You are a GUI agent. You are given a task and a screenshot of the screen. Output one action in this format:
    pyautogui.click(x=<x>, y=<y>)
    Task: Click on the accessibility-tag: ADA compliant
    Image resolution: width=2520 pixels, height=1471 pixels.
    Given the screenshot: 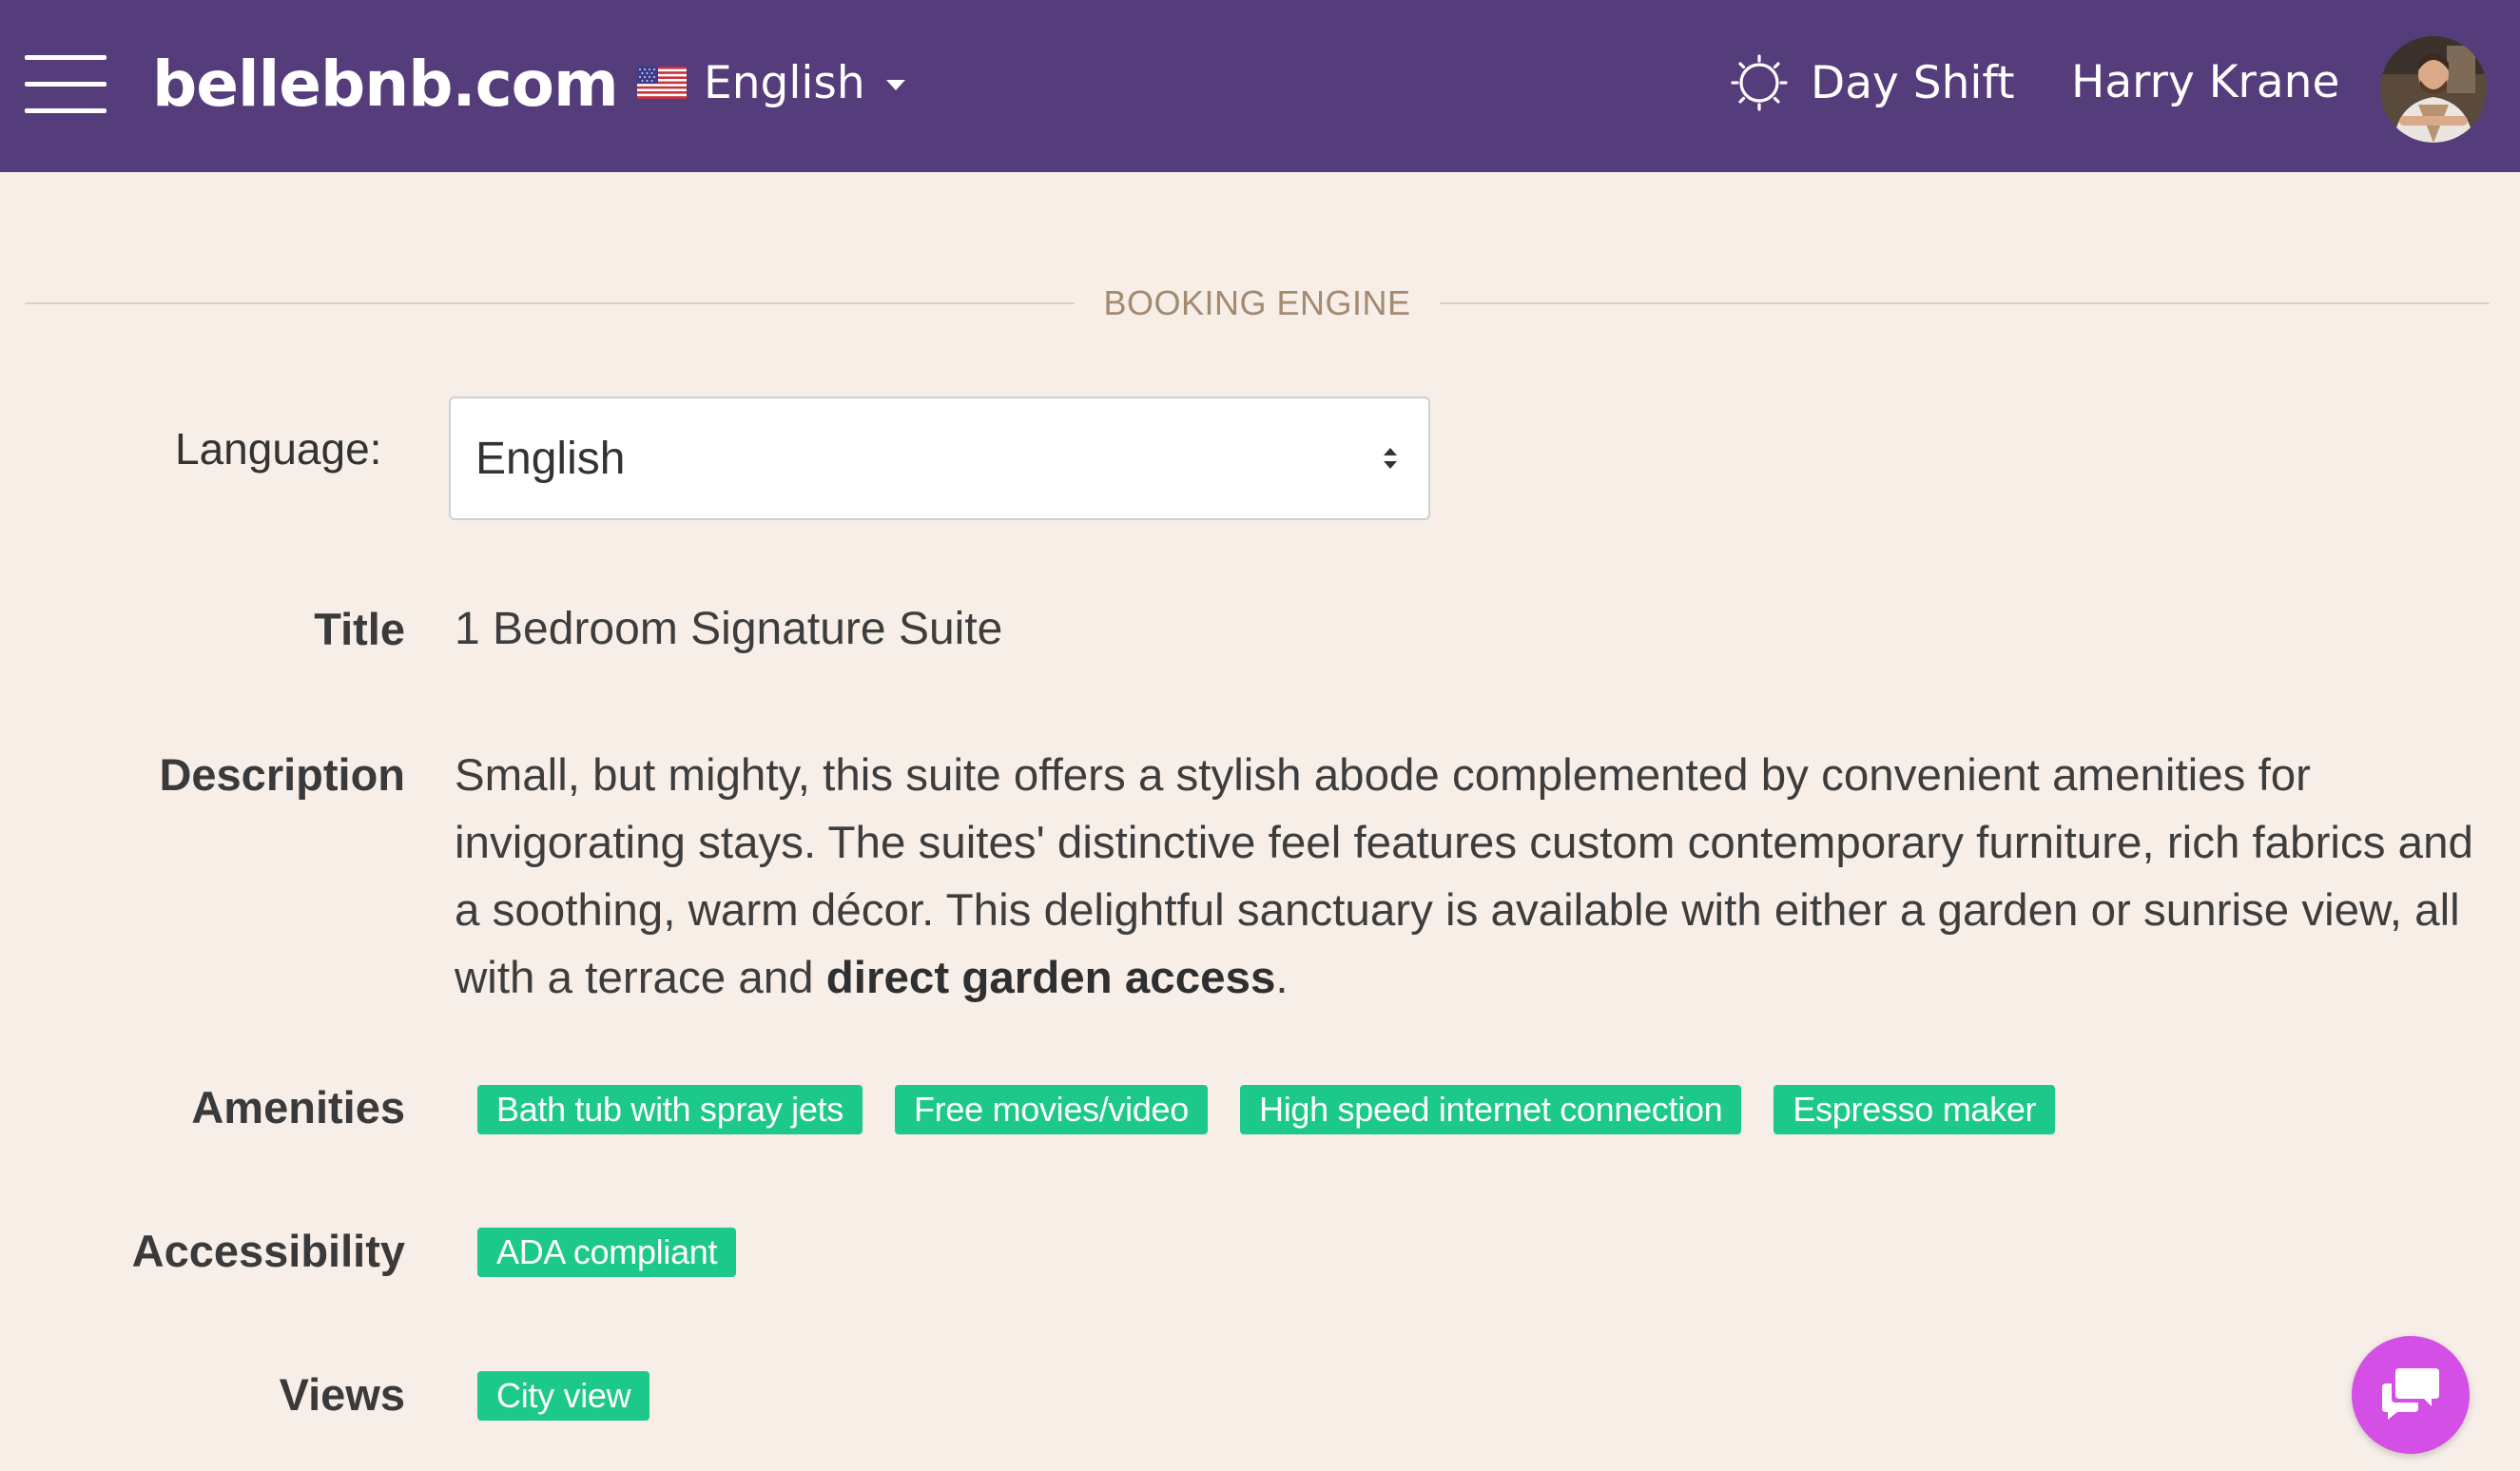 What is the action you would take?
    pyautogui.click(x=607, y=1252)
    